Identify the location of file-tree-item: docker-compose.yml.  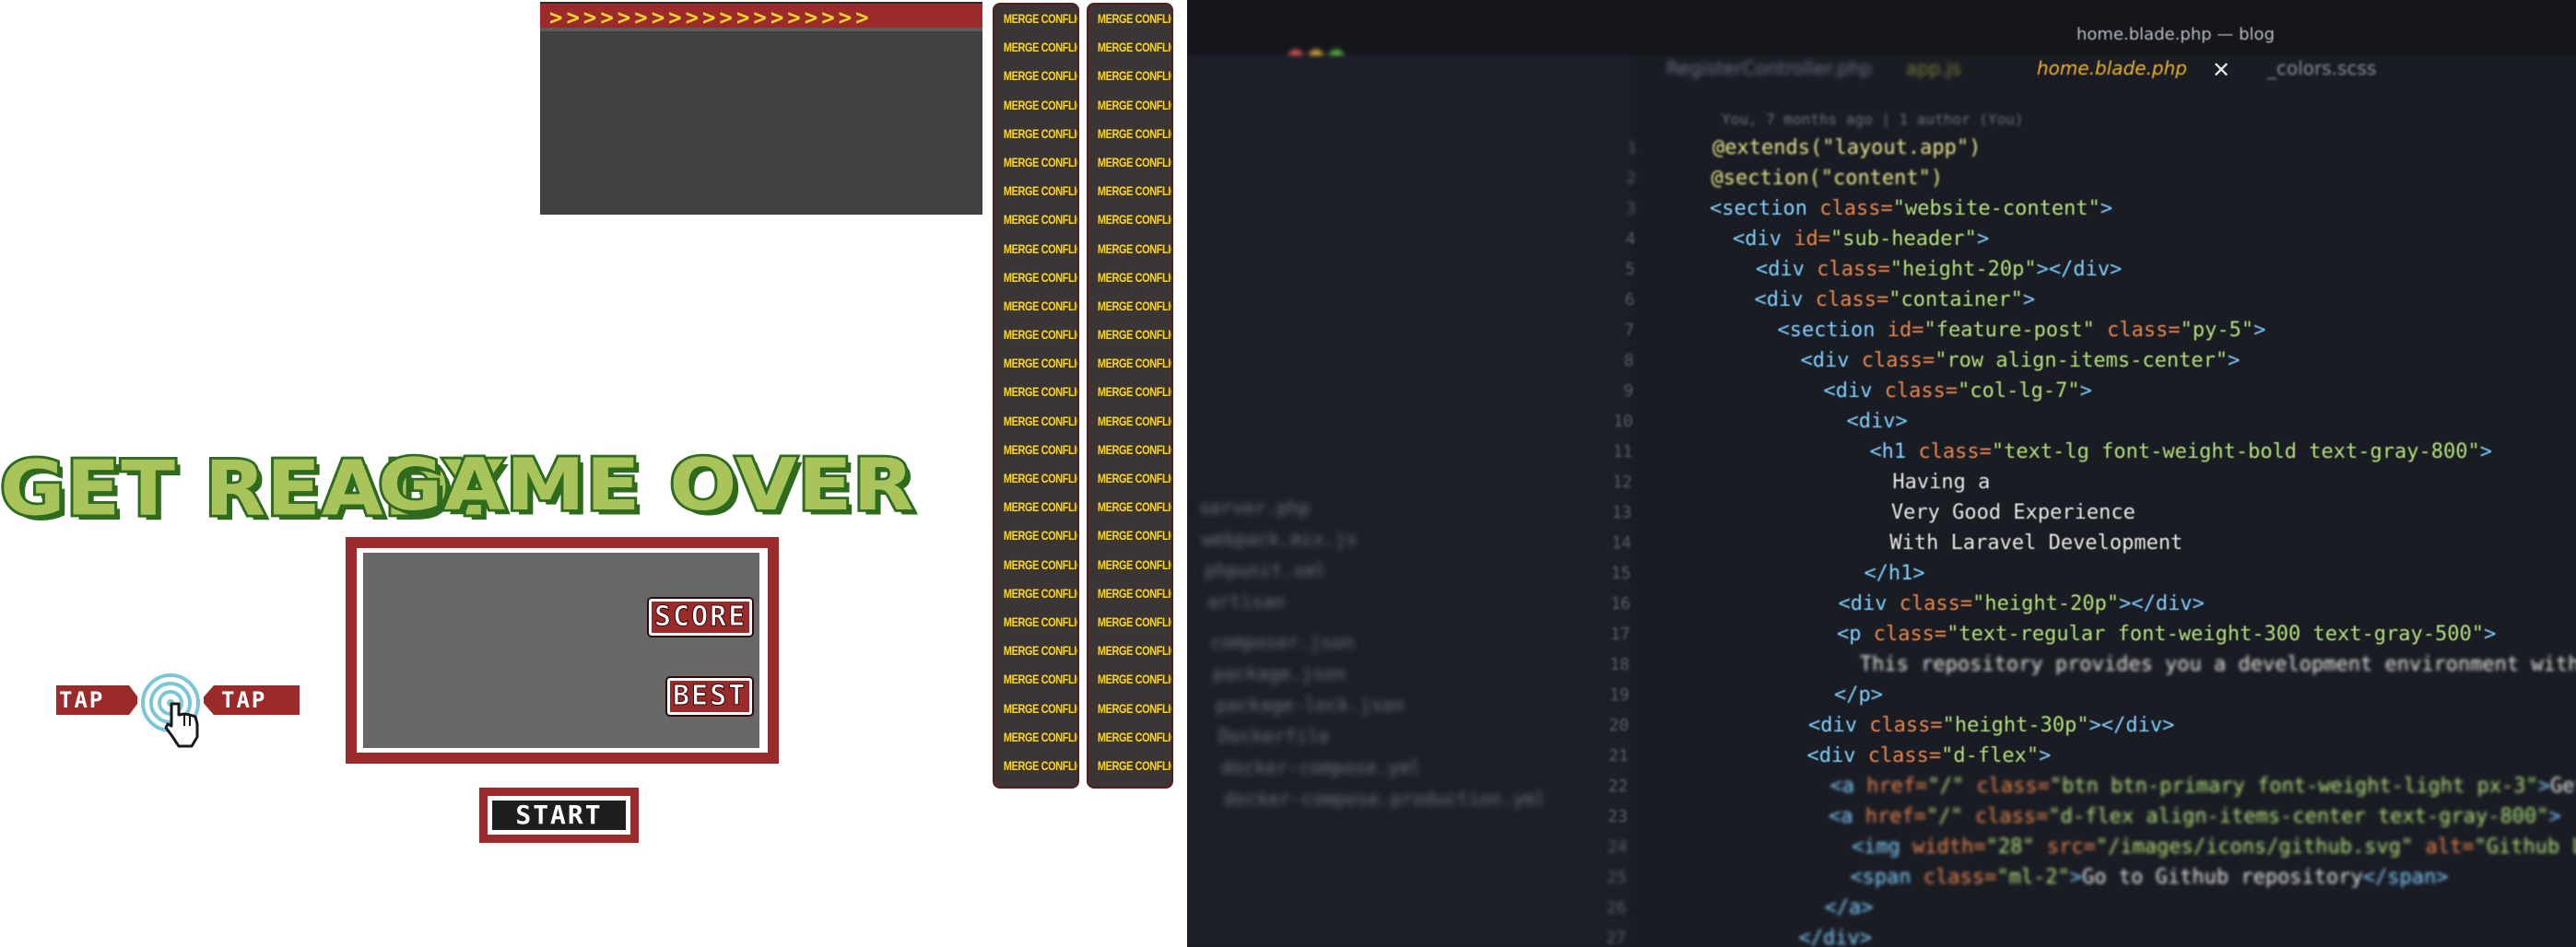
(1321, 767).